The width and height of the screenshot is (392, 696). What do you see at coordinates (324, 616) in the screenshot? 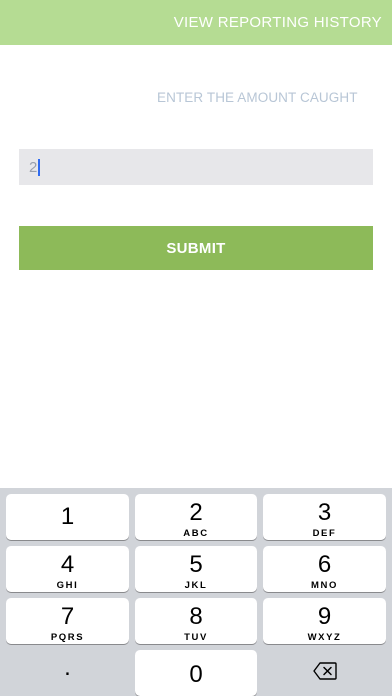
I see `key-9-number: 9` at bounding box center [324, 616].